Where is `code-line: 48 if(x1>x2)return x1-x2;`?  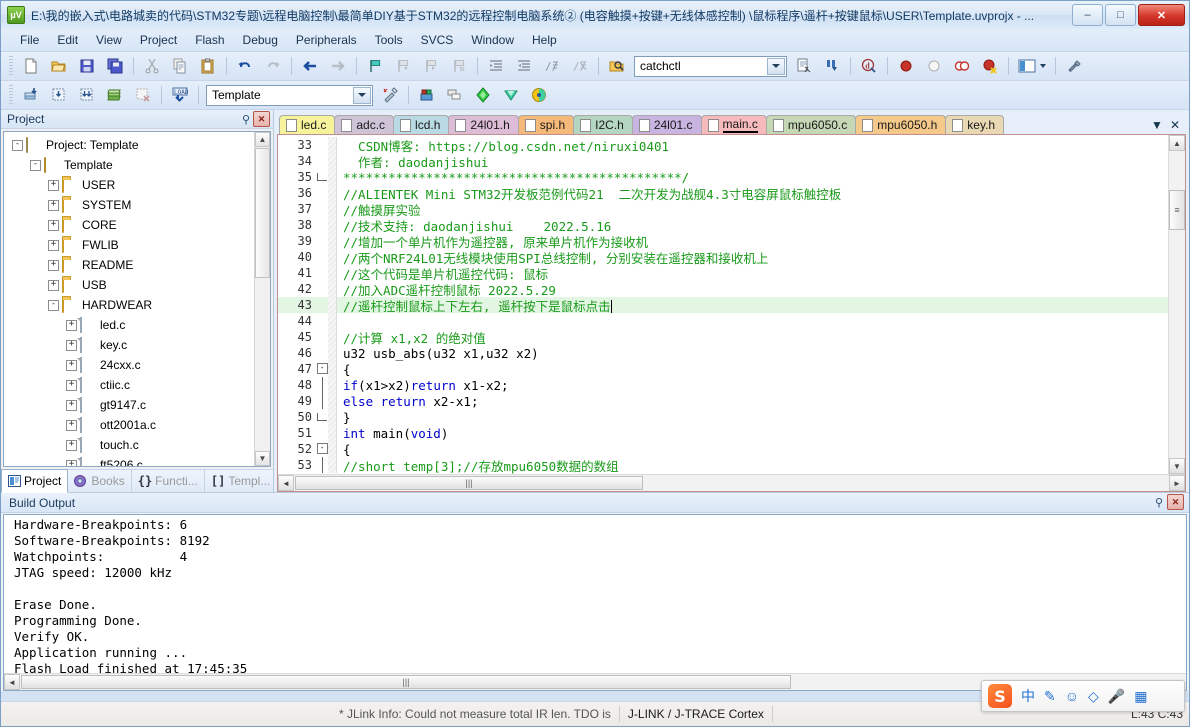 code-line: 48 if(x1>x2)return x1-x2; is located at coordinates (723, 385).